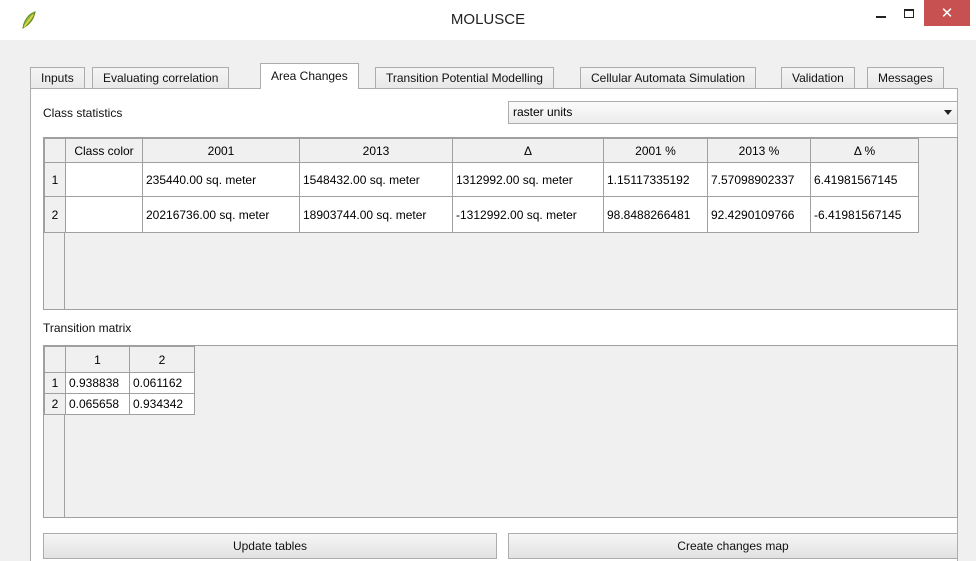 The width and height of the screenshot is (976, 561). What do you see at coordinates (528, 179) in the screenshot?
I see `table-cell: 1312992.00 sq. meter` at bounding box center [528, 179].